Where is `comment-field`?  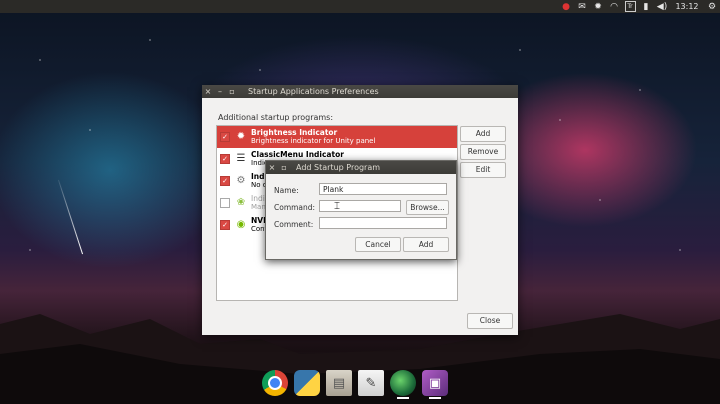
comment-field is located at coordinates (383, 223).